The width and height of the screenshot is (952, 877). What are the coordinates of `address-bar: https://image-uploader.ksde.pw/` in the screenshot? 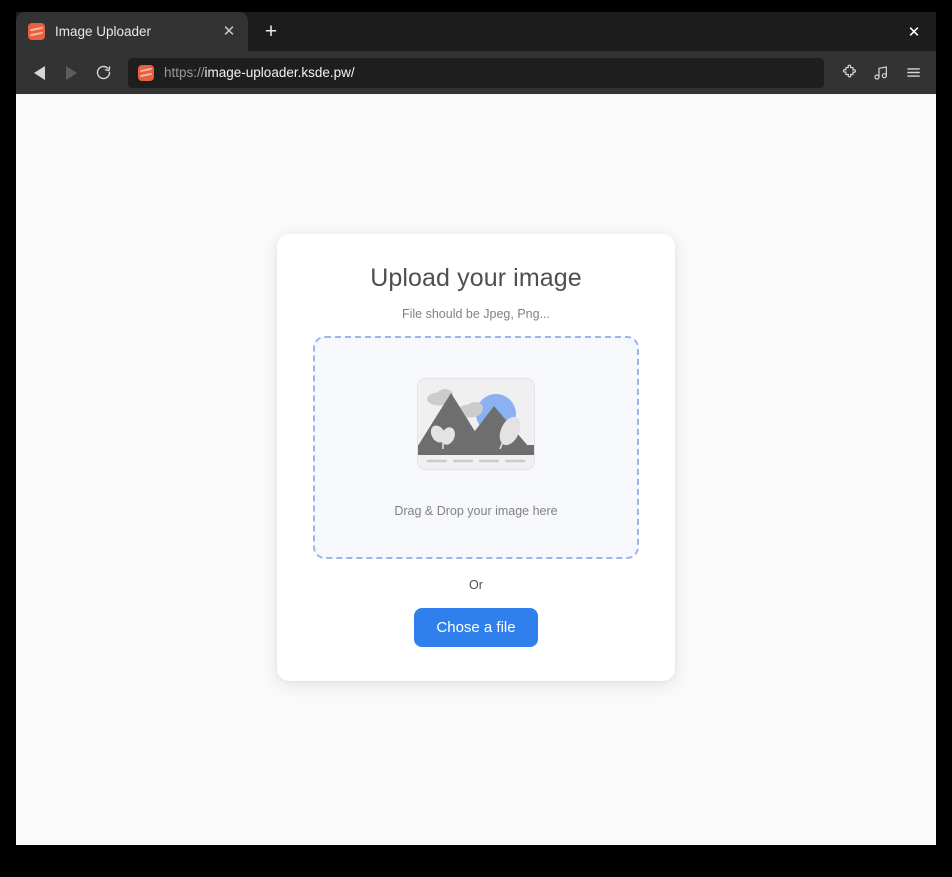 It's located at (476, 72).